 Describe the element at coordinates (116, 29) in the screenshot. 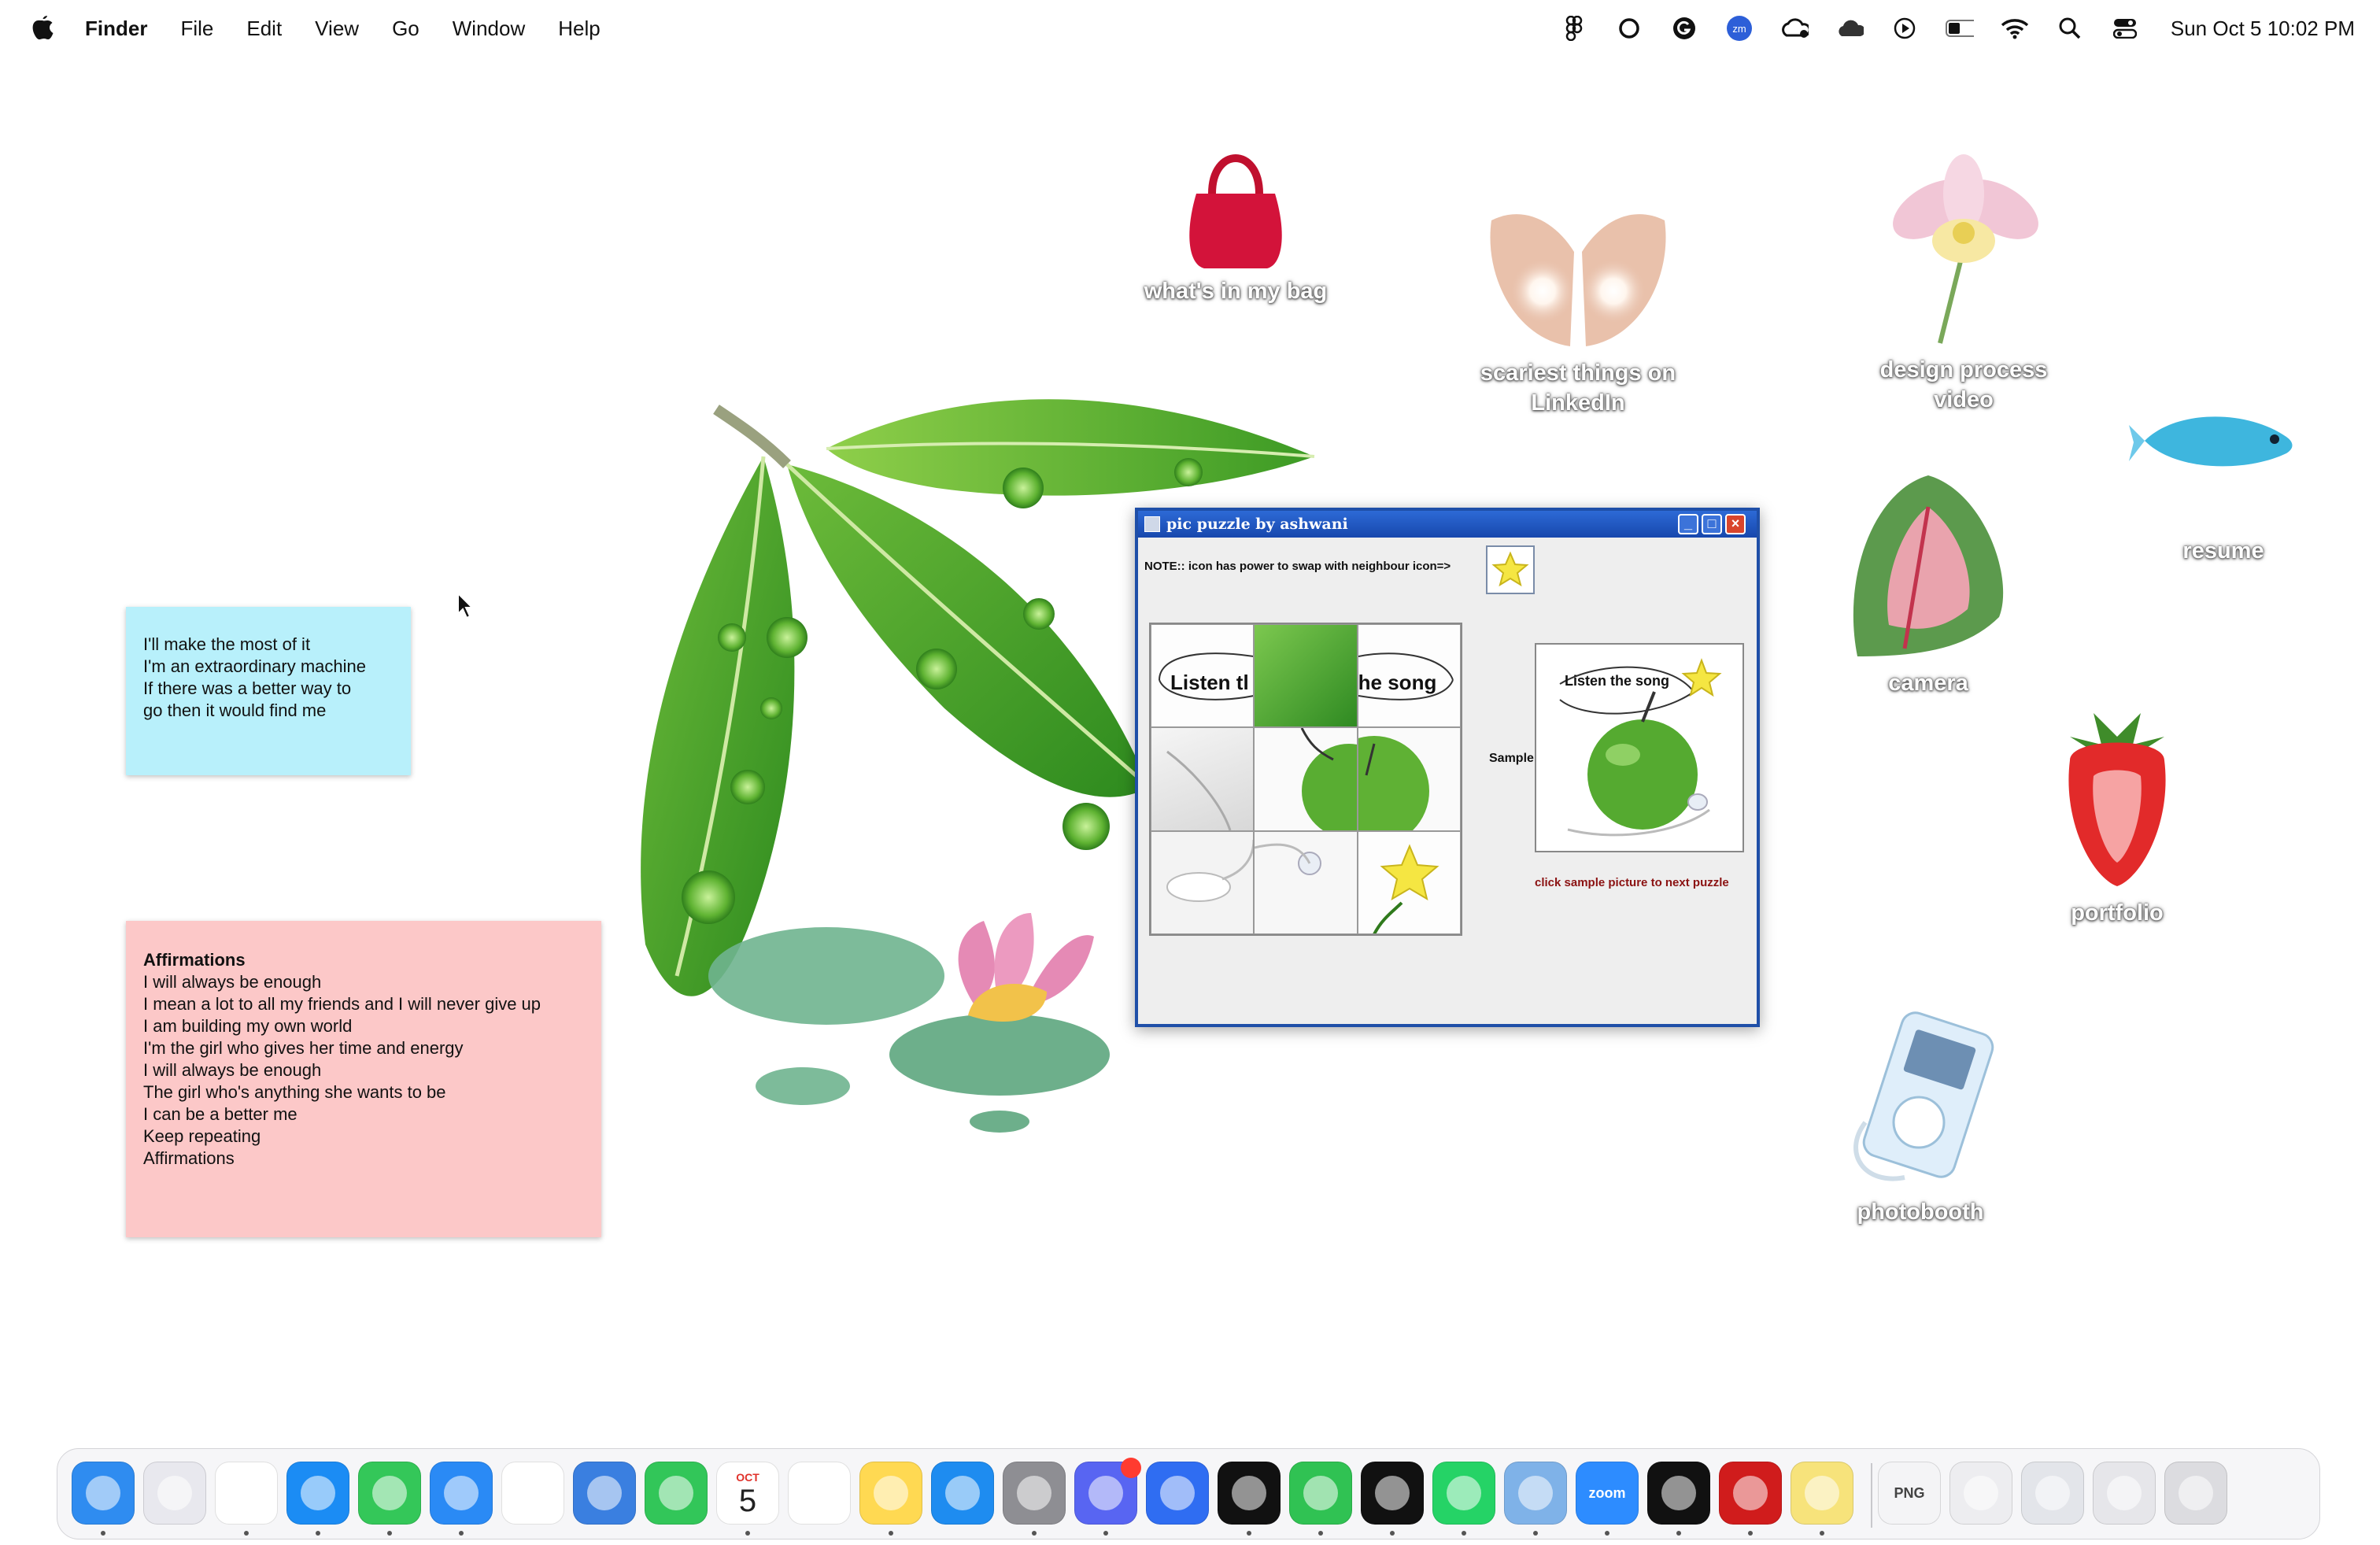

I see `menu-finder: Finder` at that location.